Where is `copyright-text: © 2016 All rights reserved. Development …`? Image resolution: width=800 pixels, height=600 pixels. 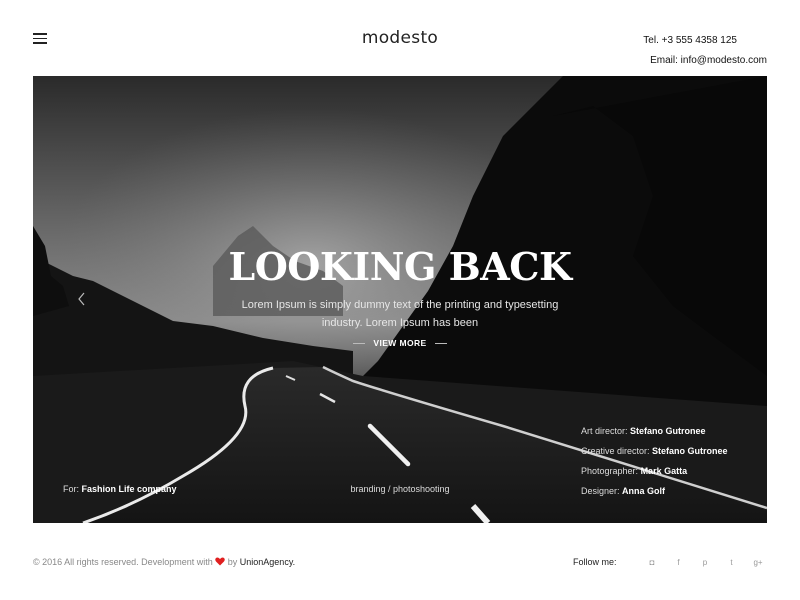
copyright-text: © 2016 All rights reserved. Development … is located at coordinates (164, 562).